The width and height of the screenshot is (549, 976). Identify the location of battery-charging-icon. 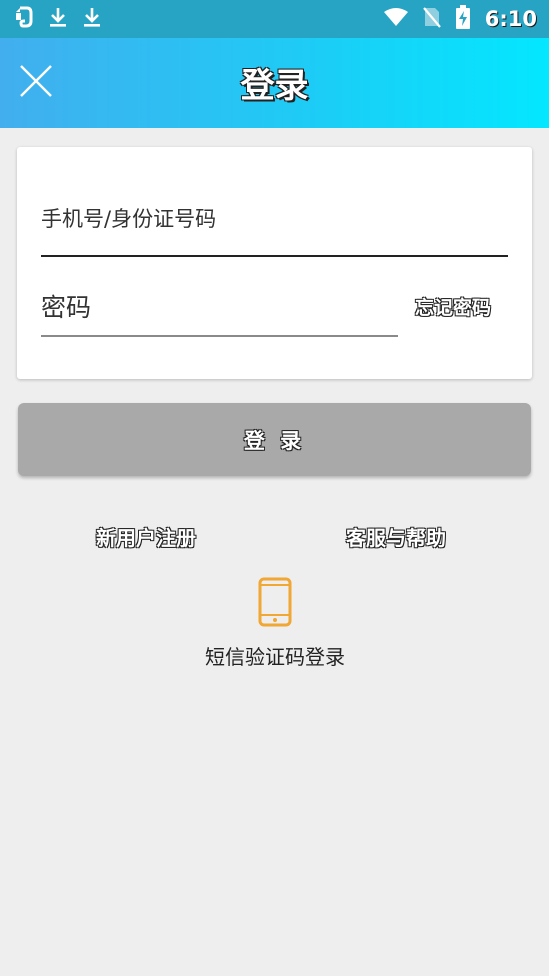
(463, 19).